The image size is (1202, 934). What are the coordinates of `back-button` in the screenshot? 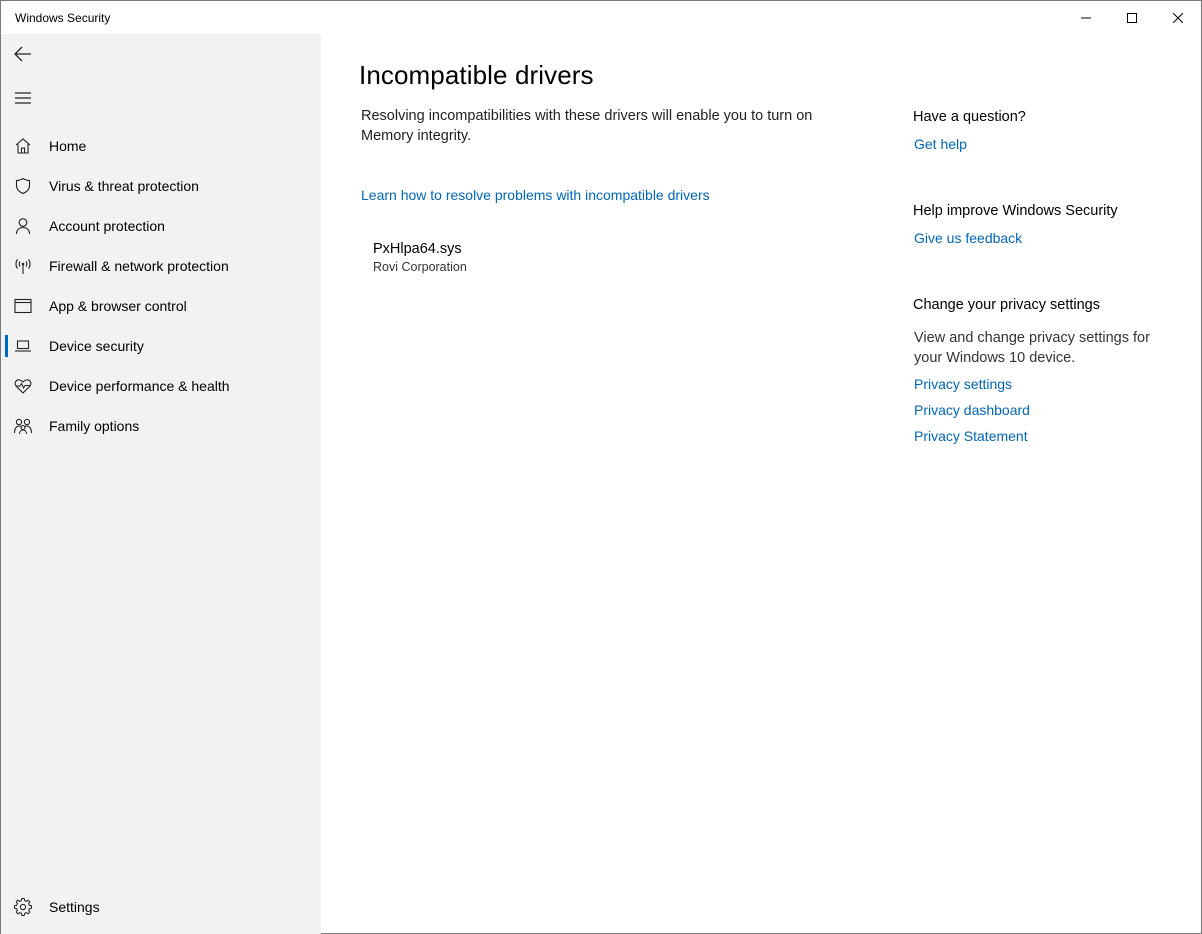 It's located at (23, 54).